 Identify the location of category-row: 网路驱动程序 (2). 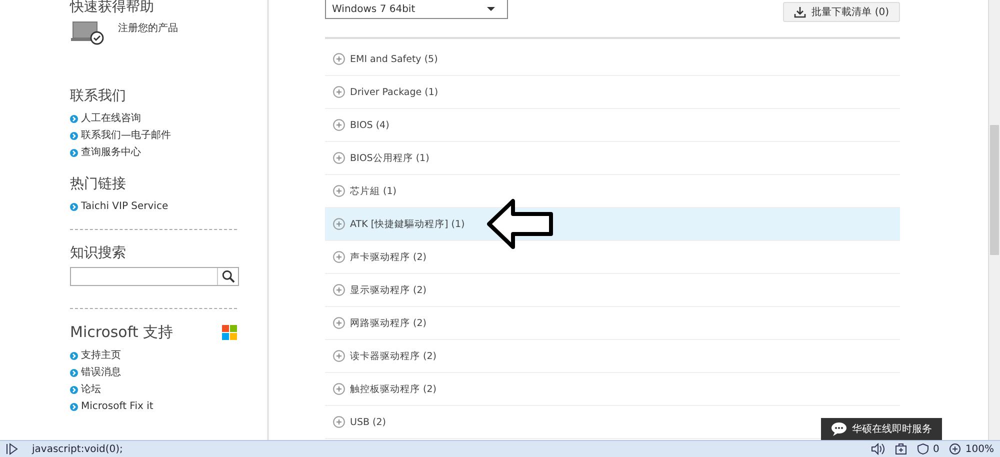
(612, 323).